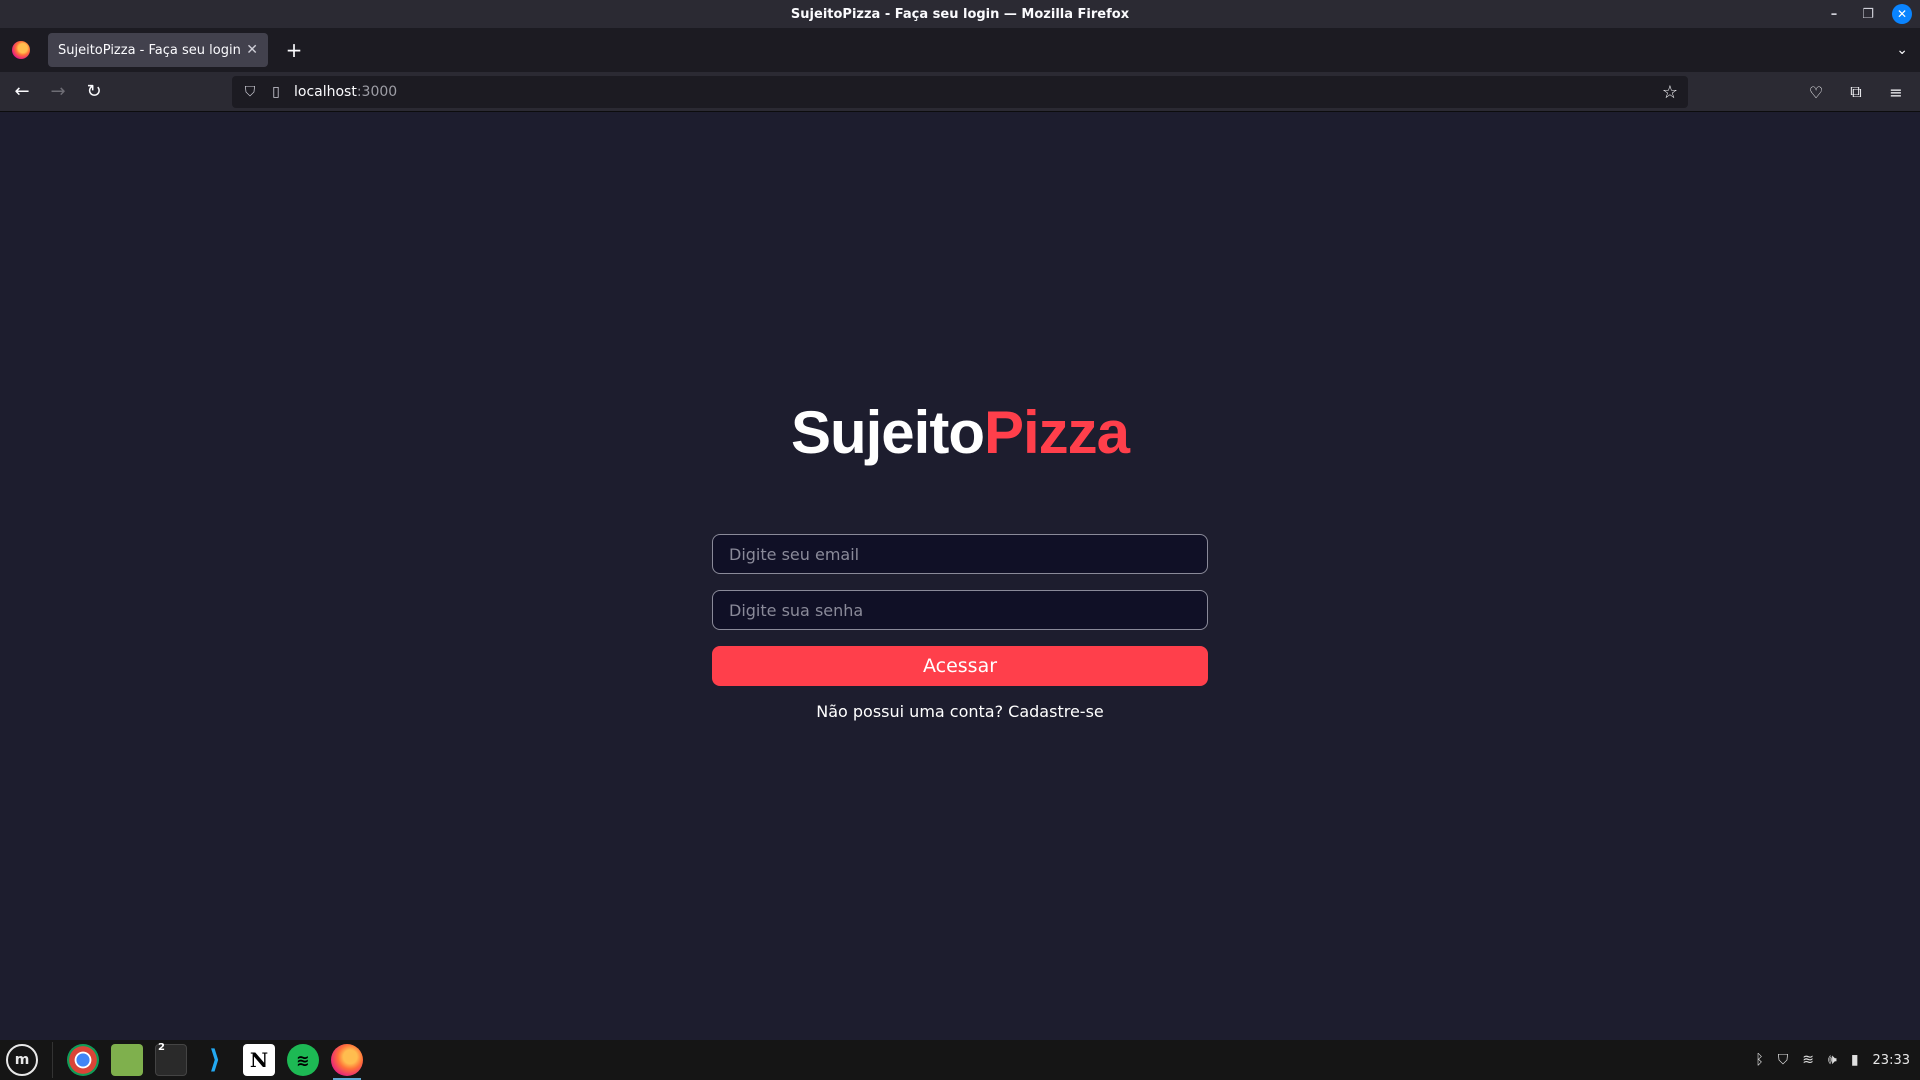 Image resolution: width=1920 pixels, height=1080 pixels. Describe the element at coordinates (1056, 432) in the screenshot. I see `logo-text-pizza: Pizza` at that location.